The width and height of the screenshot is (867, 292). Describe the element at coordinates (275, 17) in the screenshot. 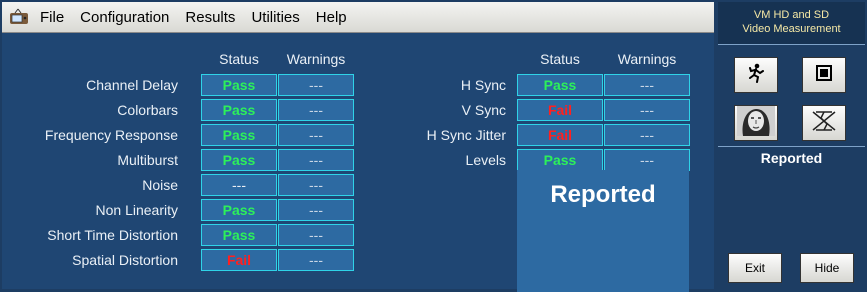

I see `menu-utilities: Utilities` at that location.